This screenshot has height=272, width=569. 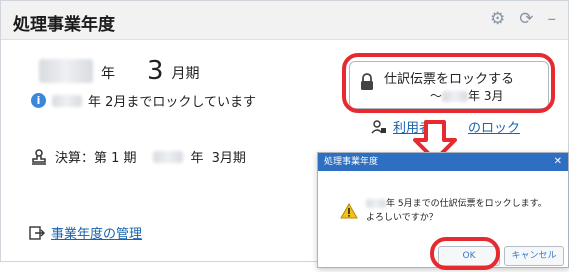 What do you see at coordinates (378, 126) in the screenshot?
I see `user-lock-icon` at bounding box center [378, 126].